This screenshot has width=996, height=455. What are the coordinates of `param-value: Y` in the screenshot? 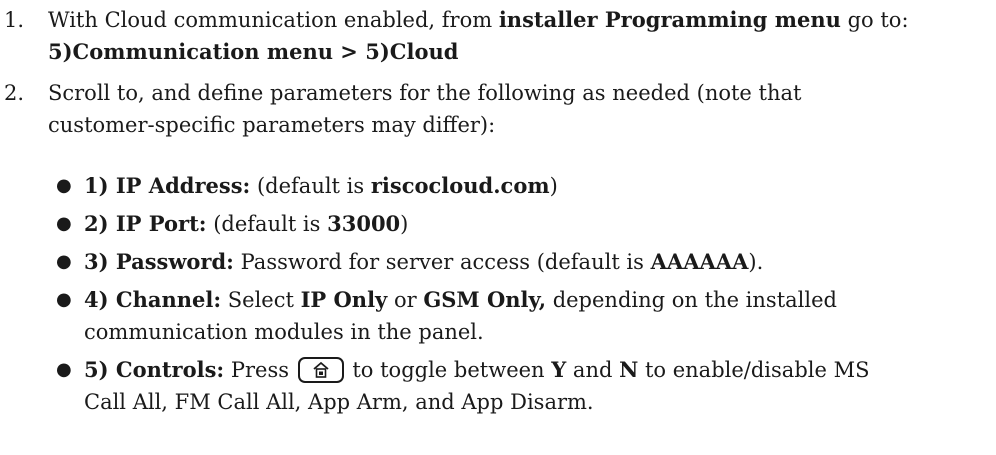 It's located at (559, 369).